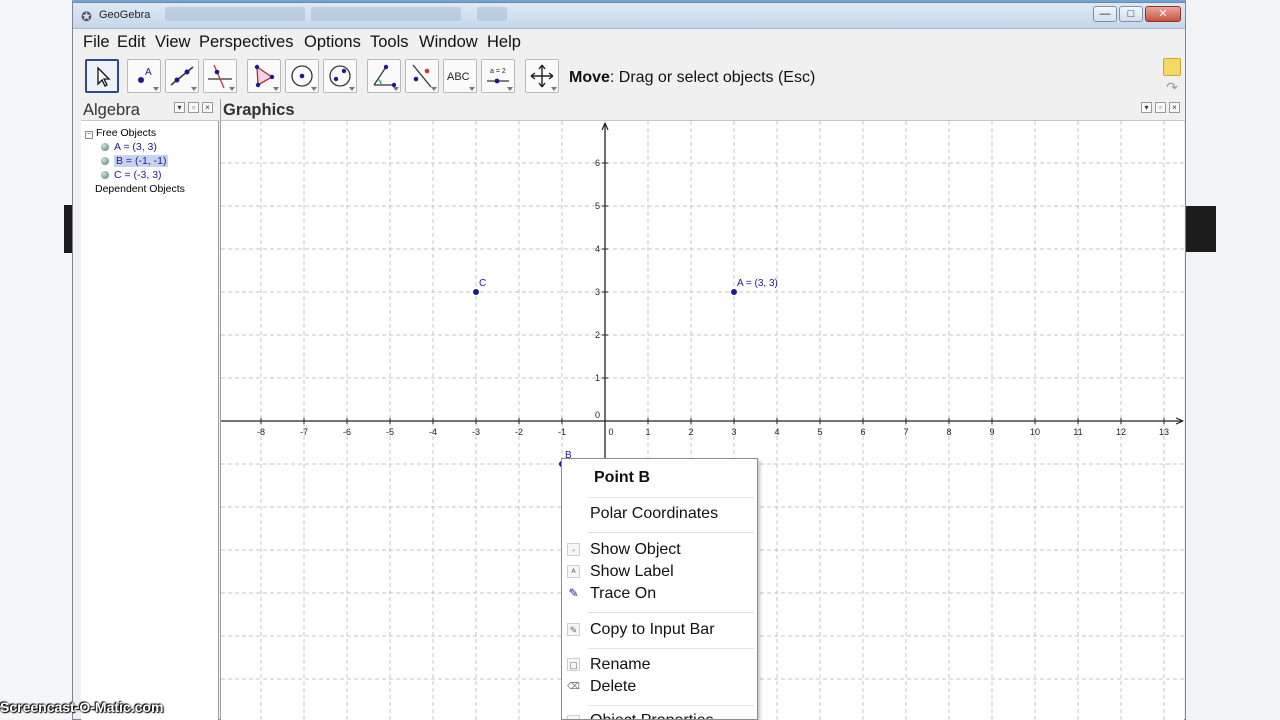  What do you see at coordinates (647, 432) in the screenshot?
I see `x-tick-label: 1` at bounding box center [647, 432].